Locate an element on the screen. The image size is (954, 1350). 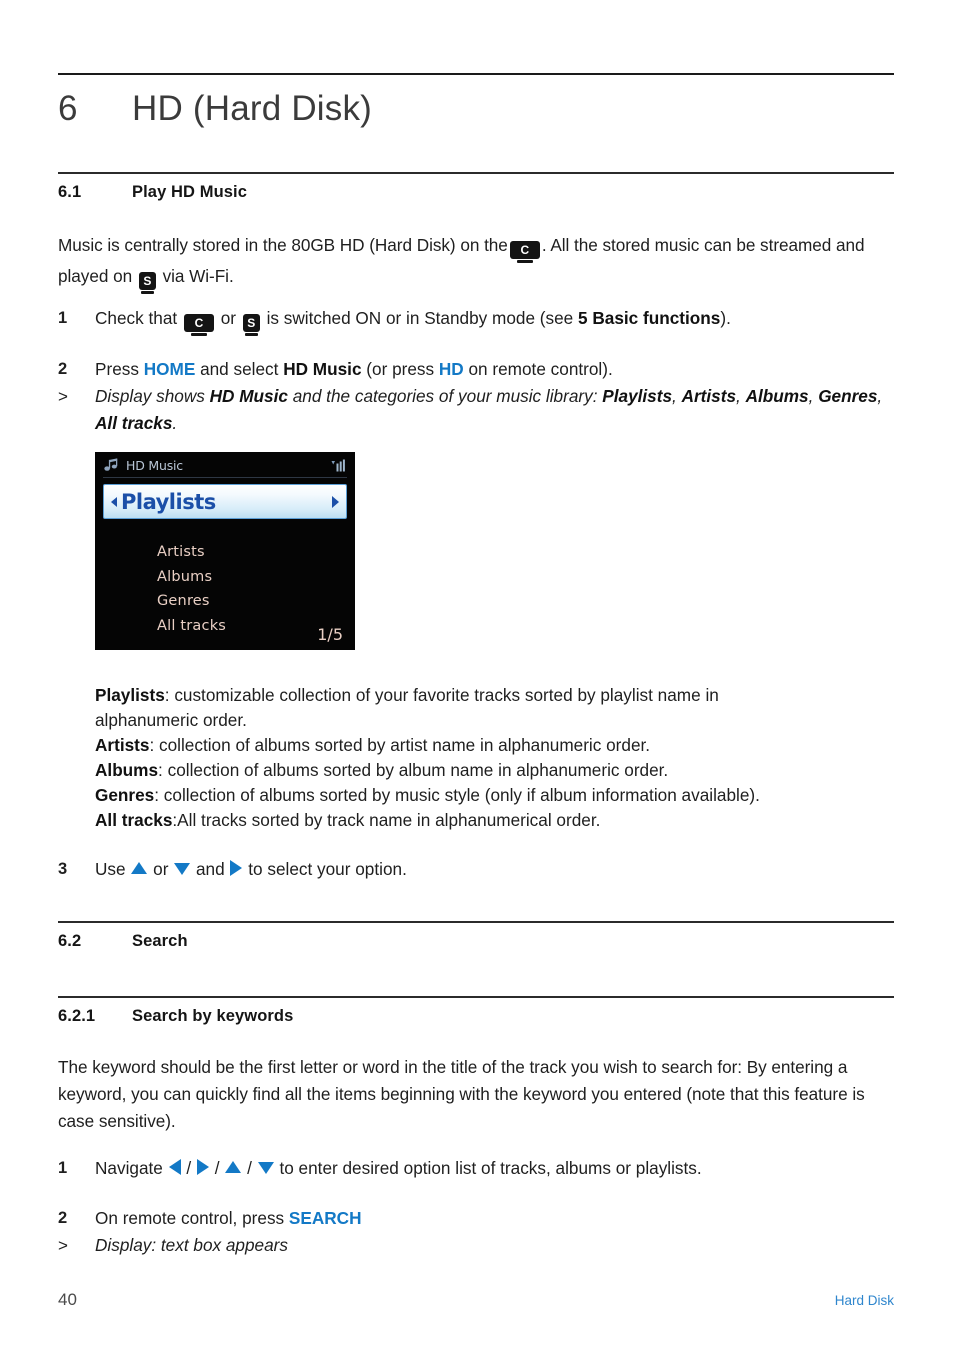
definition-term: All tracks is located at coordinates (134, 820).